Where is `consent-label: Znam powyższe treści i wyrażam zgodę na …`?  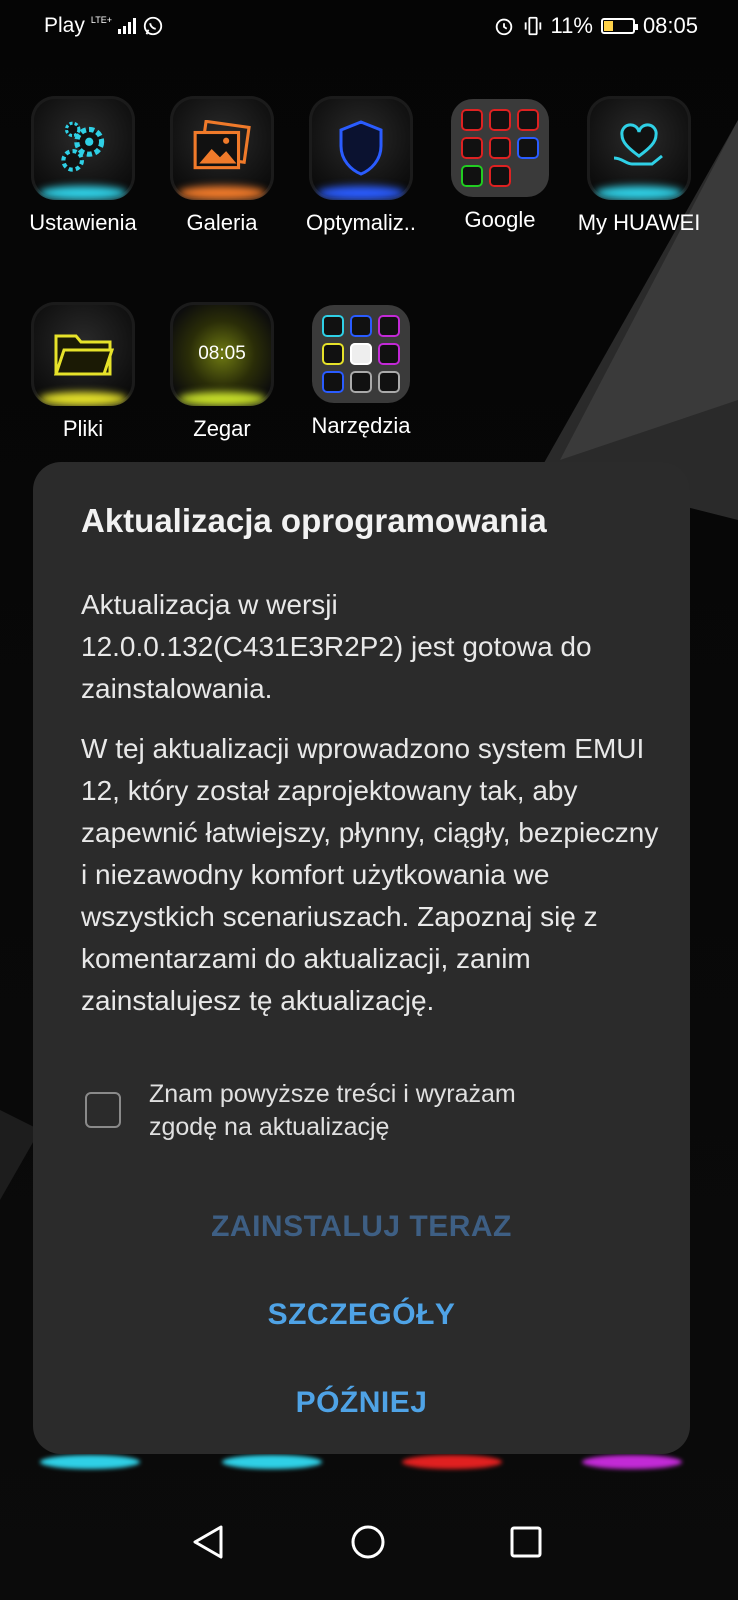 consent-label: Znam powyższe treści i wyrażam zgodę na … is located at coordinates (332, 1110).